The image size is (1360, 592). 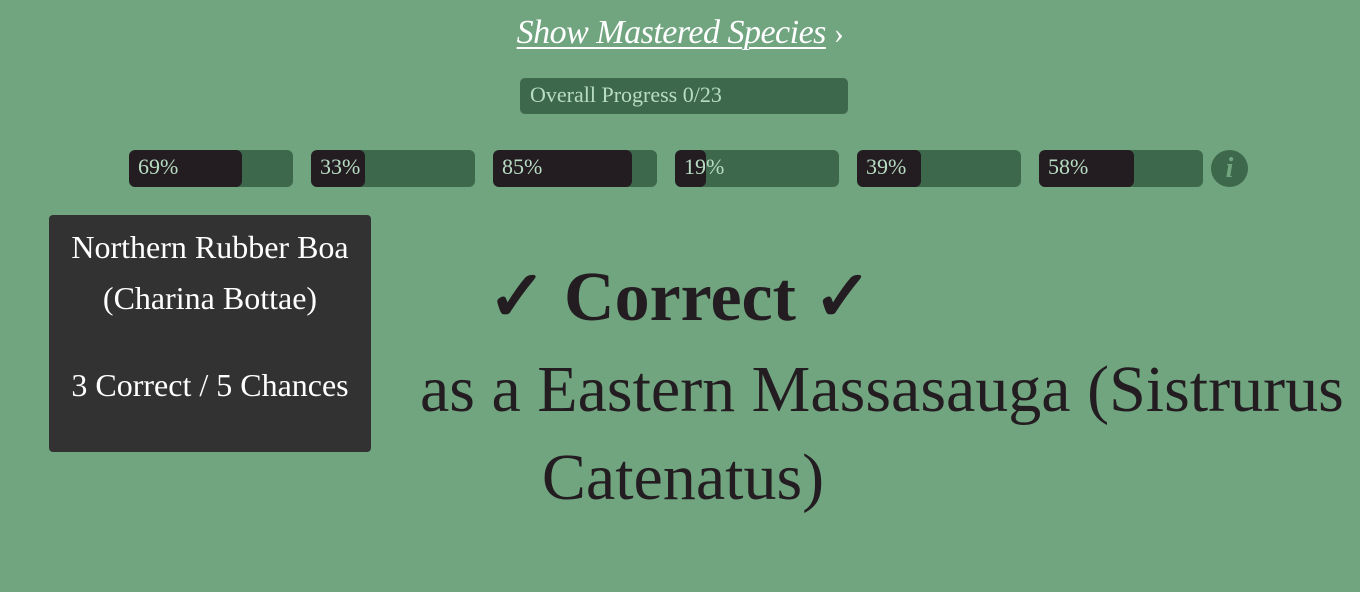 I want to click on overall-progress-label: Overall Progress 0/23, so click(x=626, y=94).